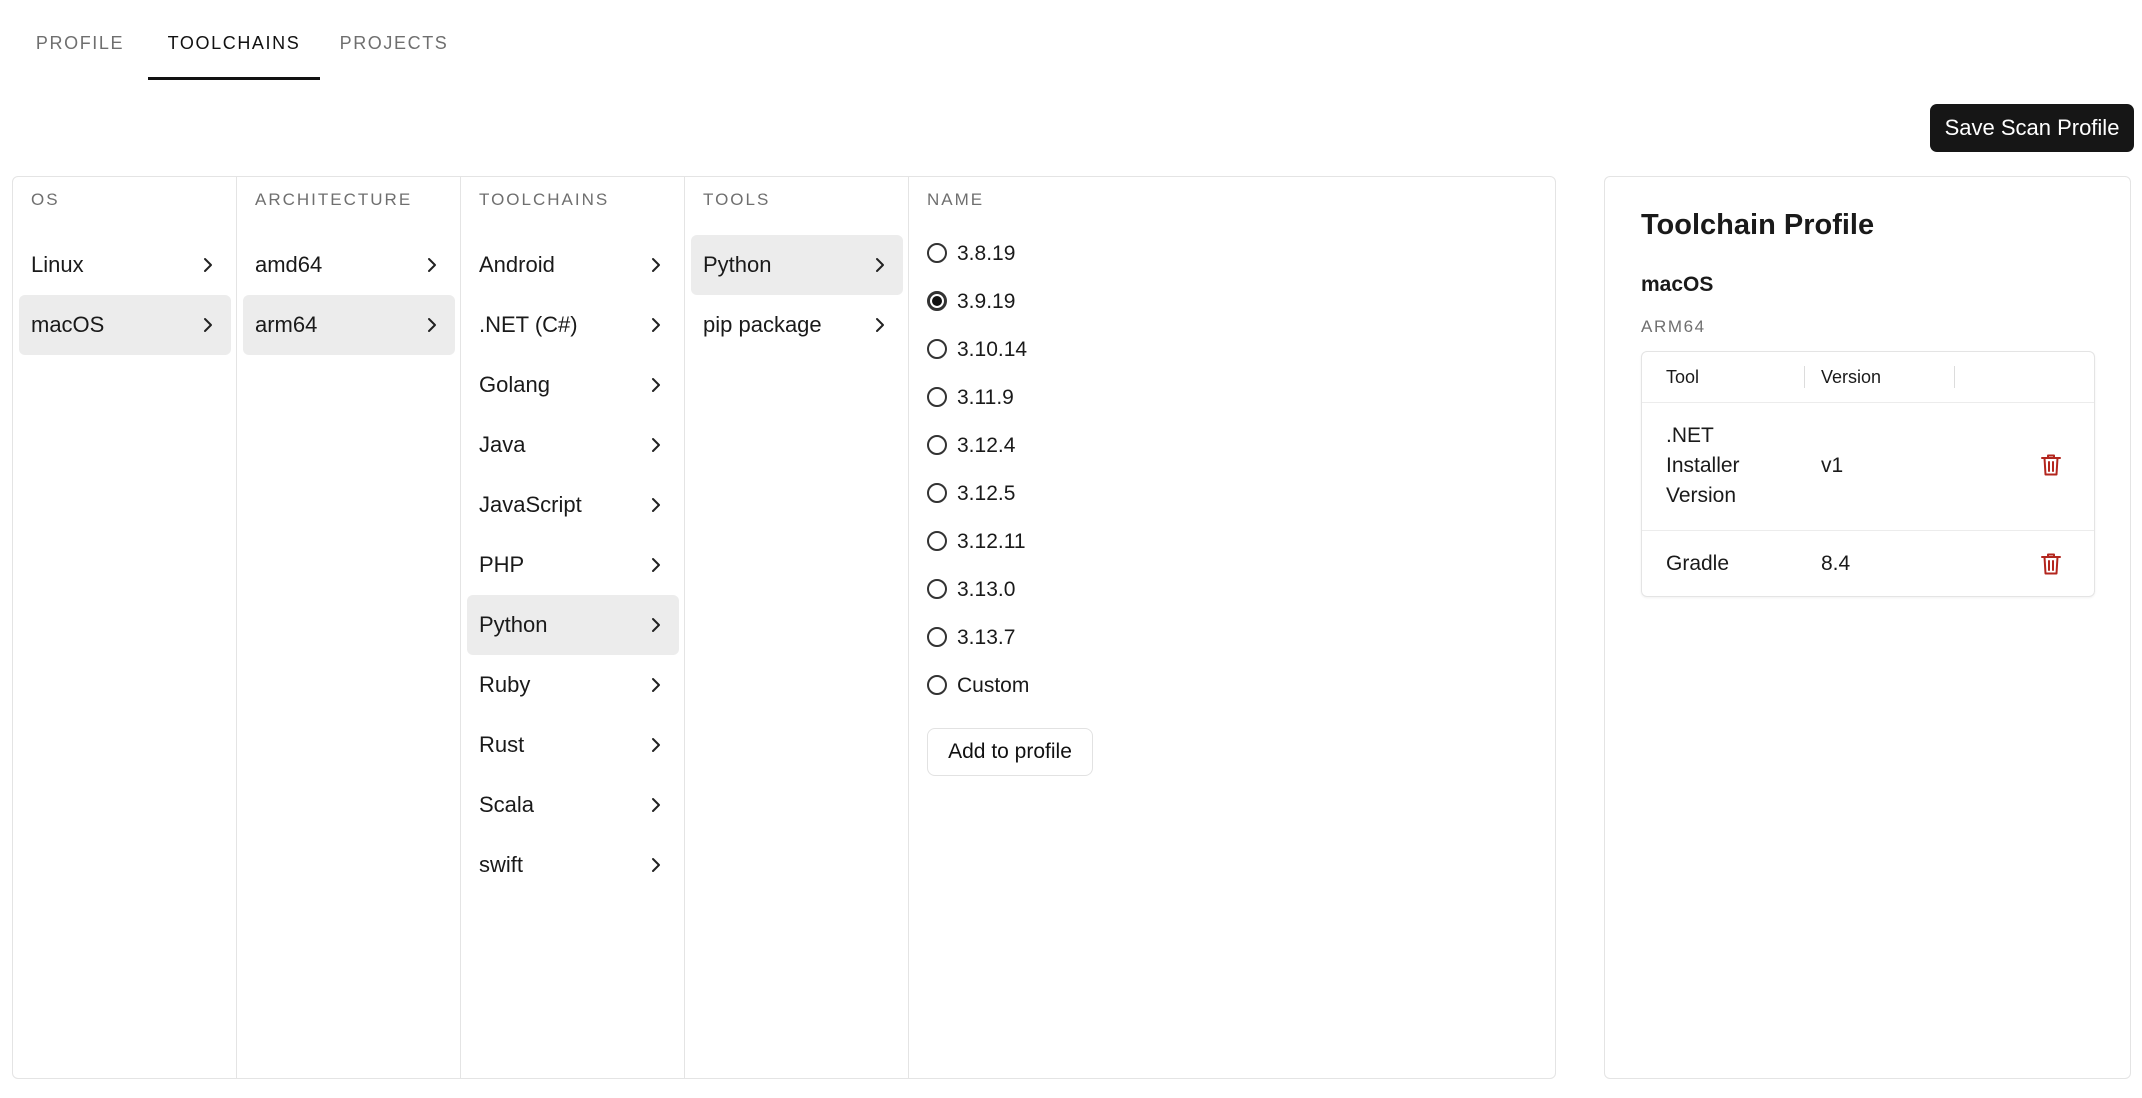  Describe the element at coordinates (797, 265) in the screenshot. I see `tool-item-python: Python` at that location.